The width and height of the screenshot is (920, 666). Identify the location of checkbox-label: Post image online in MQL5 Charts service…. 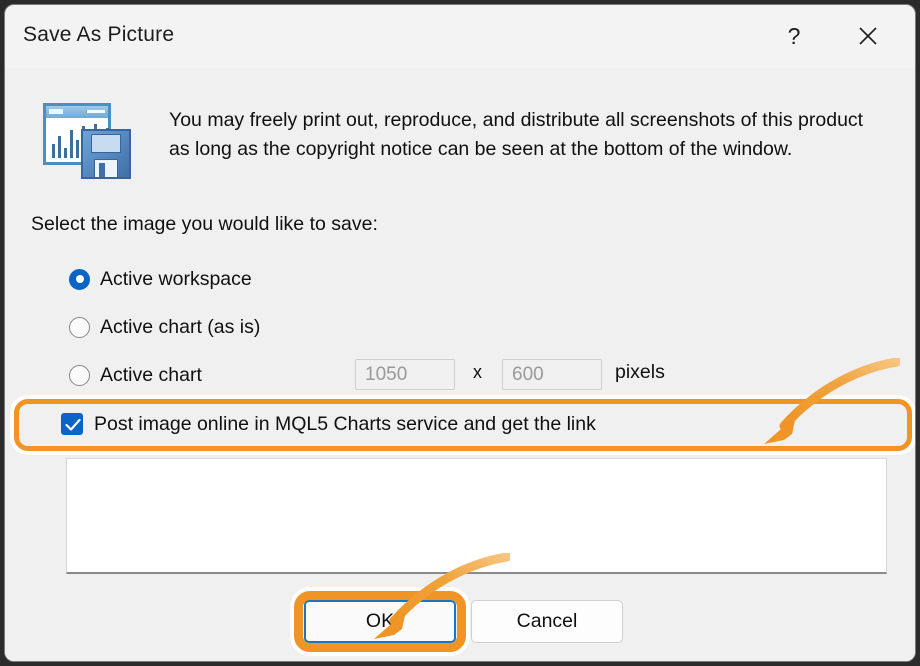
(345, 423).